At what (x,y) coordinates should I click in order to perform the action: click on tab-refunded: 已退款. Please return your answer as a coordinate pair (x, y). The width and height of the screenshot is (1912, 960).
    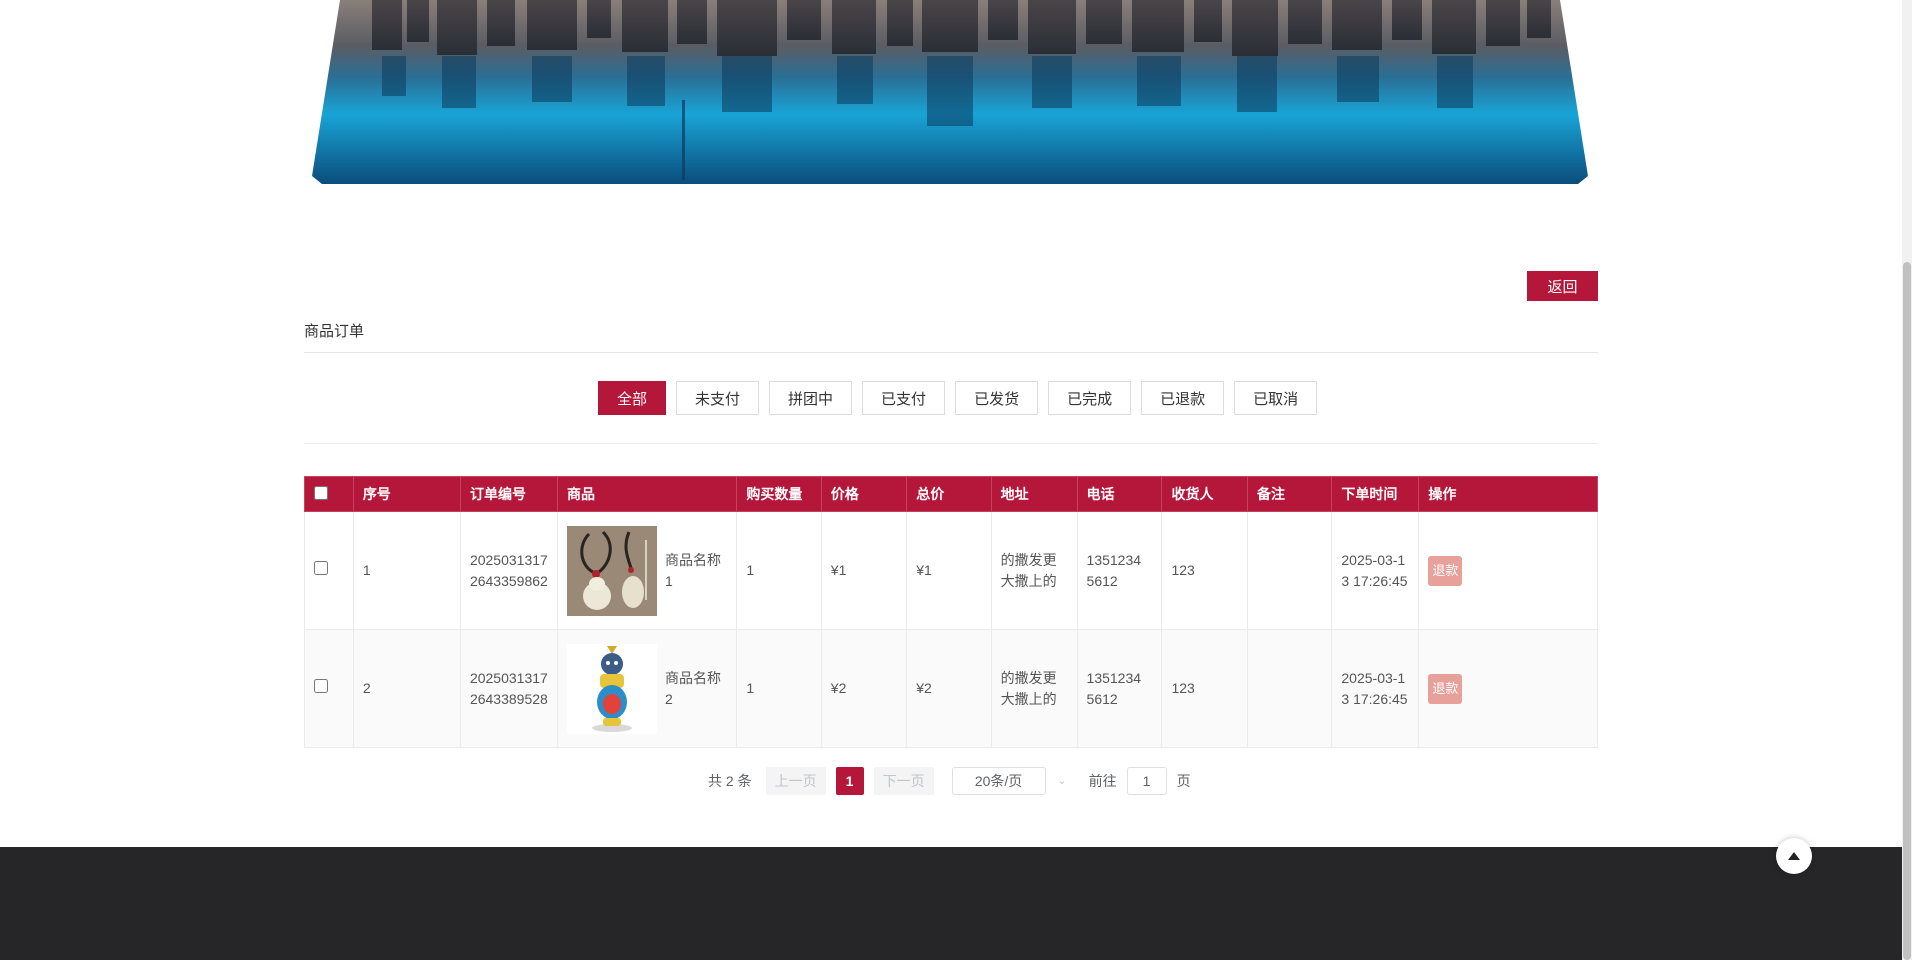
    Looking at the image, I should click on (1183, 398).